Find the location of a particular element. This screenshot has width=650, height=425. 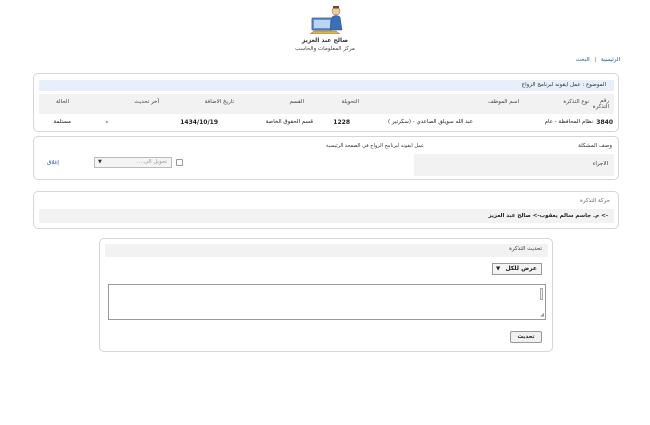

transfer-checkbox is located at coordinates (179, 162).